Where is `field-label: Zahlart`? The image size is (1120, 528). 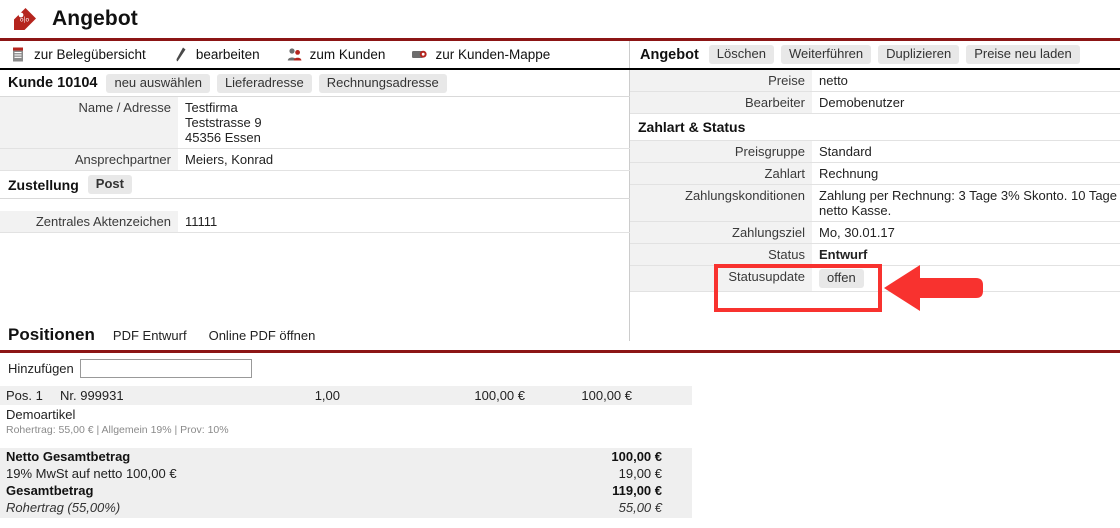 field-label: Zahlart is located at coordinates (721, 173).